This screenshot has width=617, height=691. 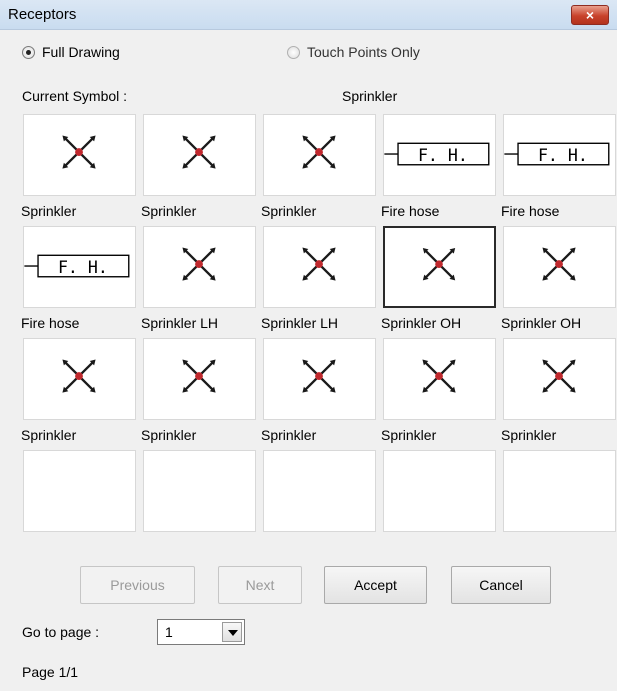 I want to click on cancel-button: Cancel, so click(x=501, y=585).